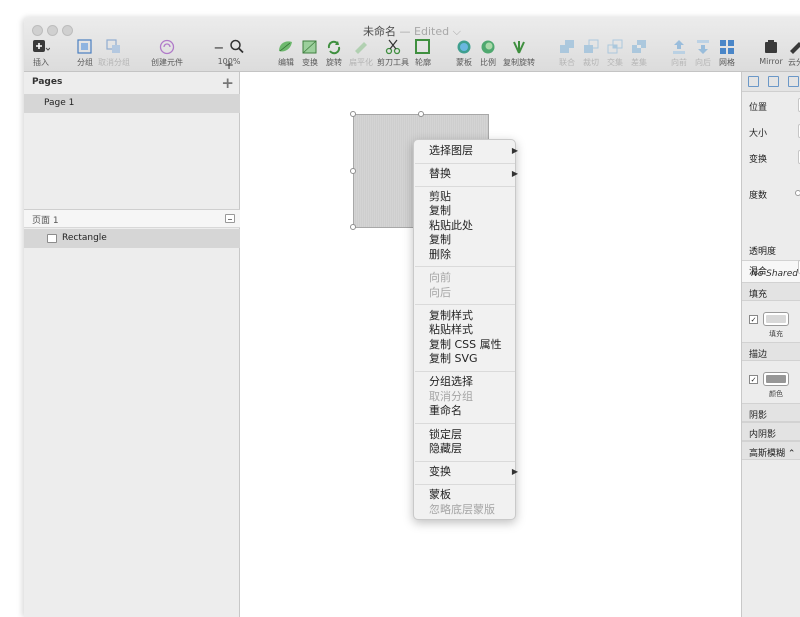 This screenshot has height=617, width=800. What do you see at coordinates (132, 103) in the screenshot?
I see `page-item: Page 1` at bounding box center [132, 103].